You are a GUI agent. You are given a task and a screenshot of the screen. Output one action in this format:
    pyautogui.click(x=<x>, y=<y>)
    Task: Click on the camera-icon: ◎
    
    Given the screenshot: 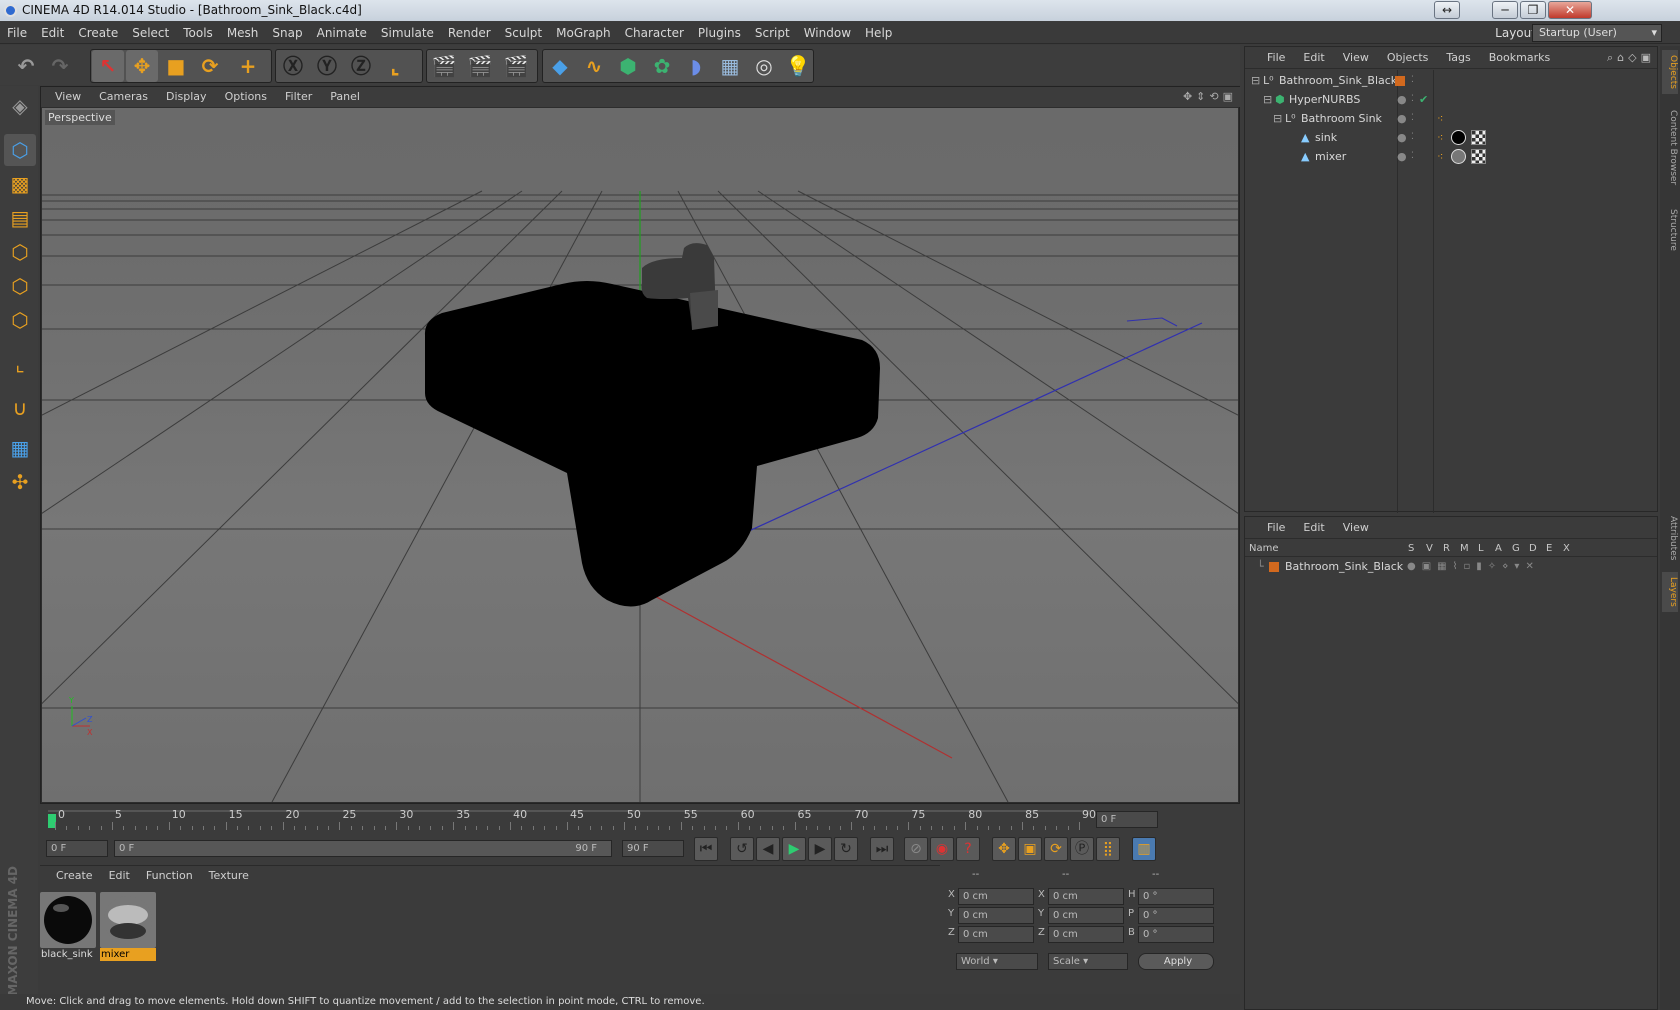 What is the action you would take?
    pyautogui.click(x=764, y=66)
    